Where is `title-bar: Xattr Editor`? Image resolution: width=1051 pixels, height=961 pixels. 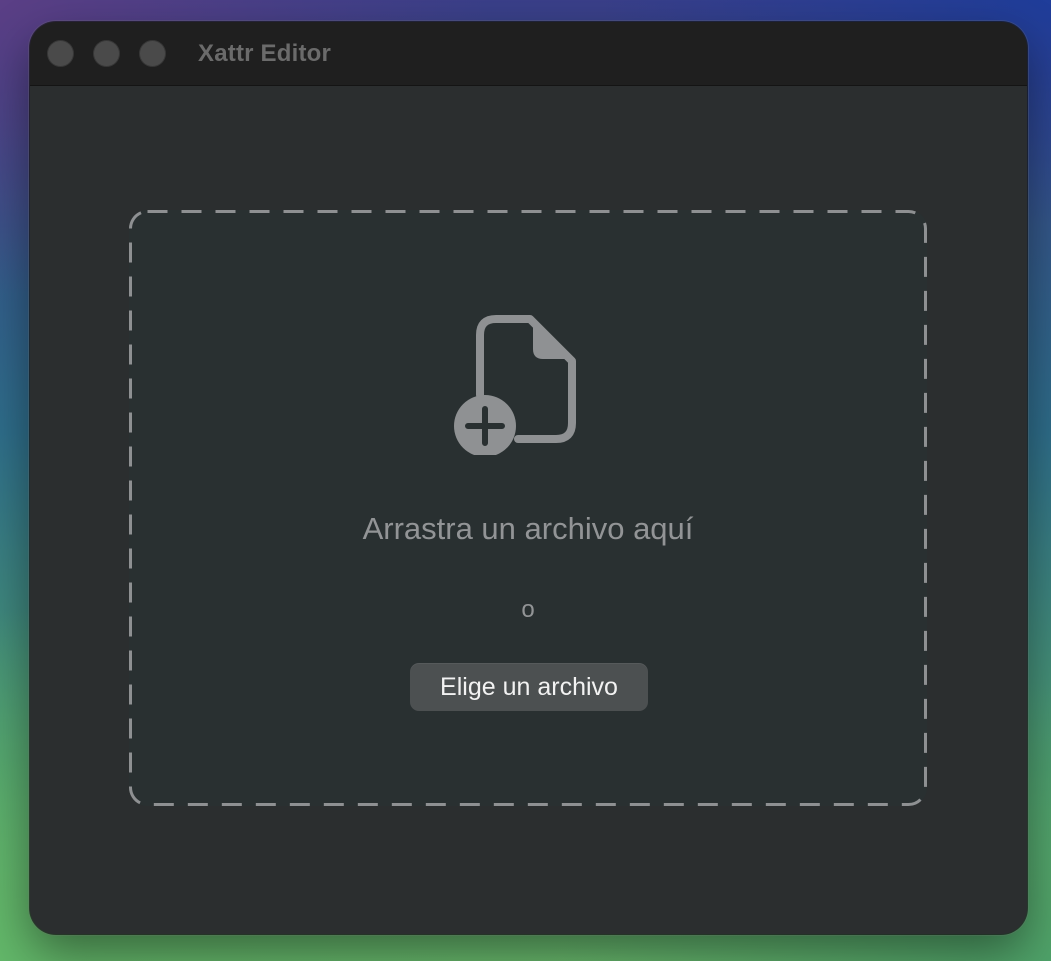 title-bar: Xattr Editor is located at coordinates (528, 54).